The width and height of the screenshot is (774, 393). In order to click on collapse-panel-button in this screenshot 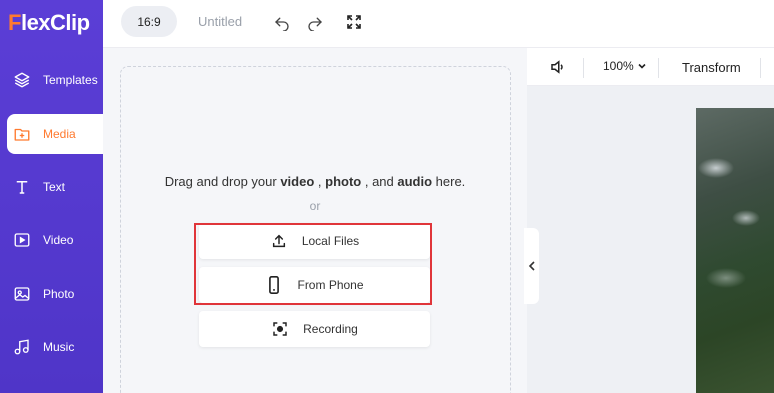, I will do `click(531, 266)`.